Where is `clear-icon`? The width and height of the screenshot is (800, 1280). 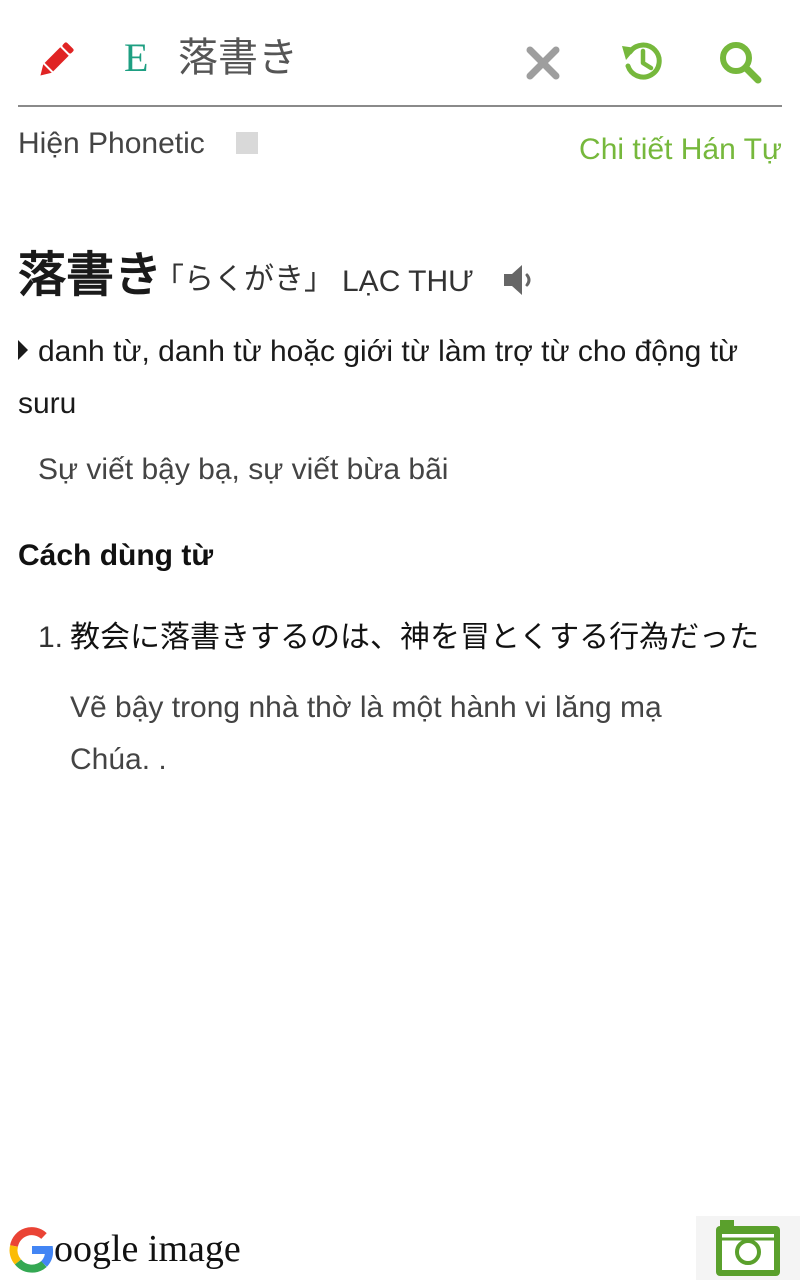 clear-icon is located at coordinates (543, 63).